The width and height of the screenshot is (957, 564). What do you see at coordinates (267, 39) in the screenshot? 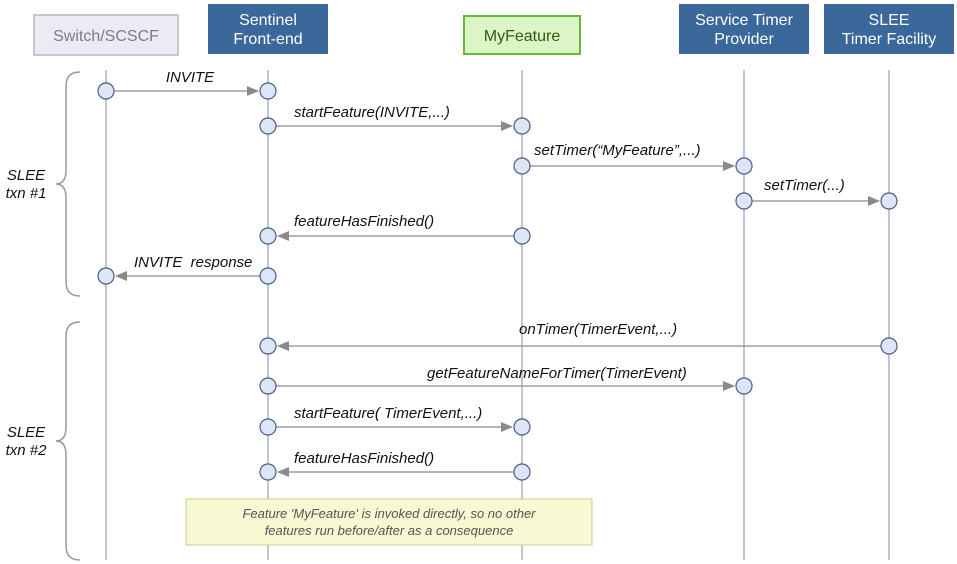
I see `actor-label: Front-end` at bounding box center [267, 39].